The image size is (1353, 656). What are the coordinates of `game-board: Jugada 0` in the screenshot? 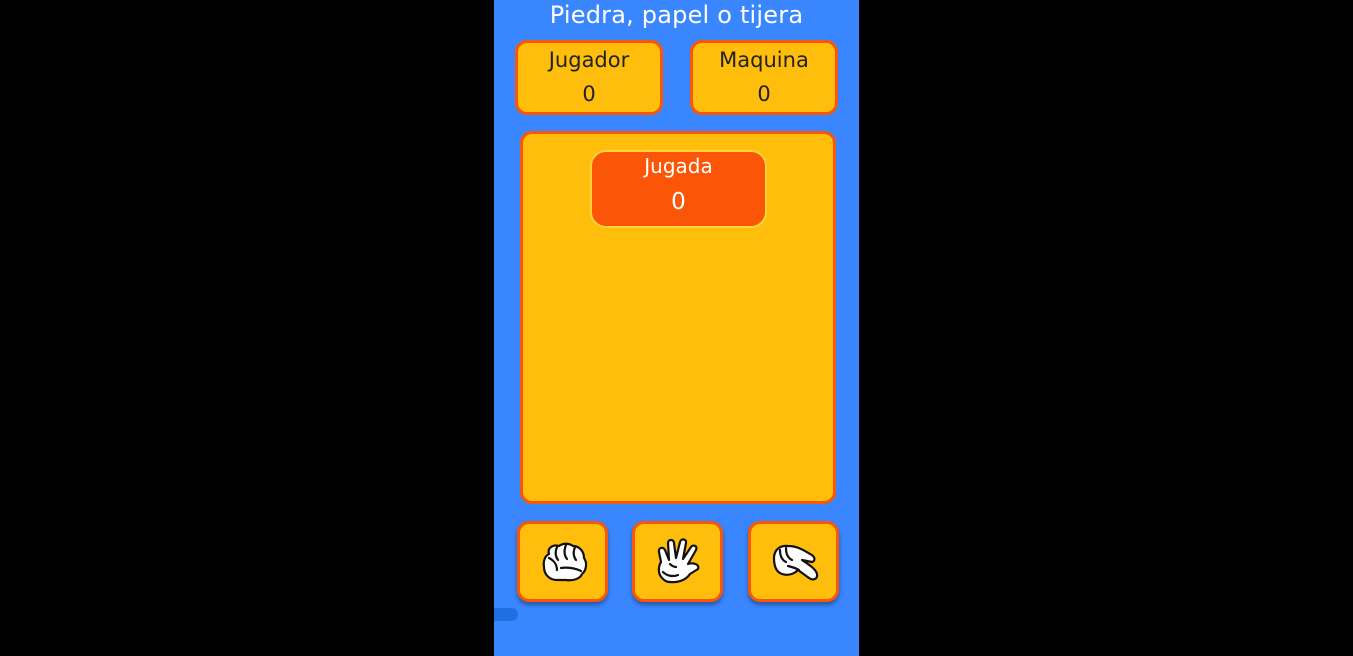 It's located at (678, 317).